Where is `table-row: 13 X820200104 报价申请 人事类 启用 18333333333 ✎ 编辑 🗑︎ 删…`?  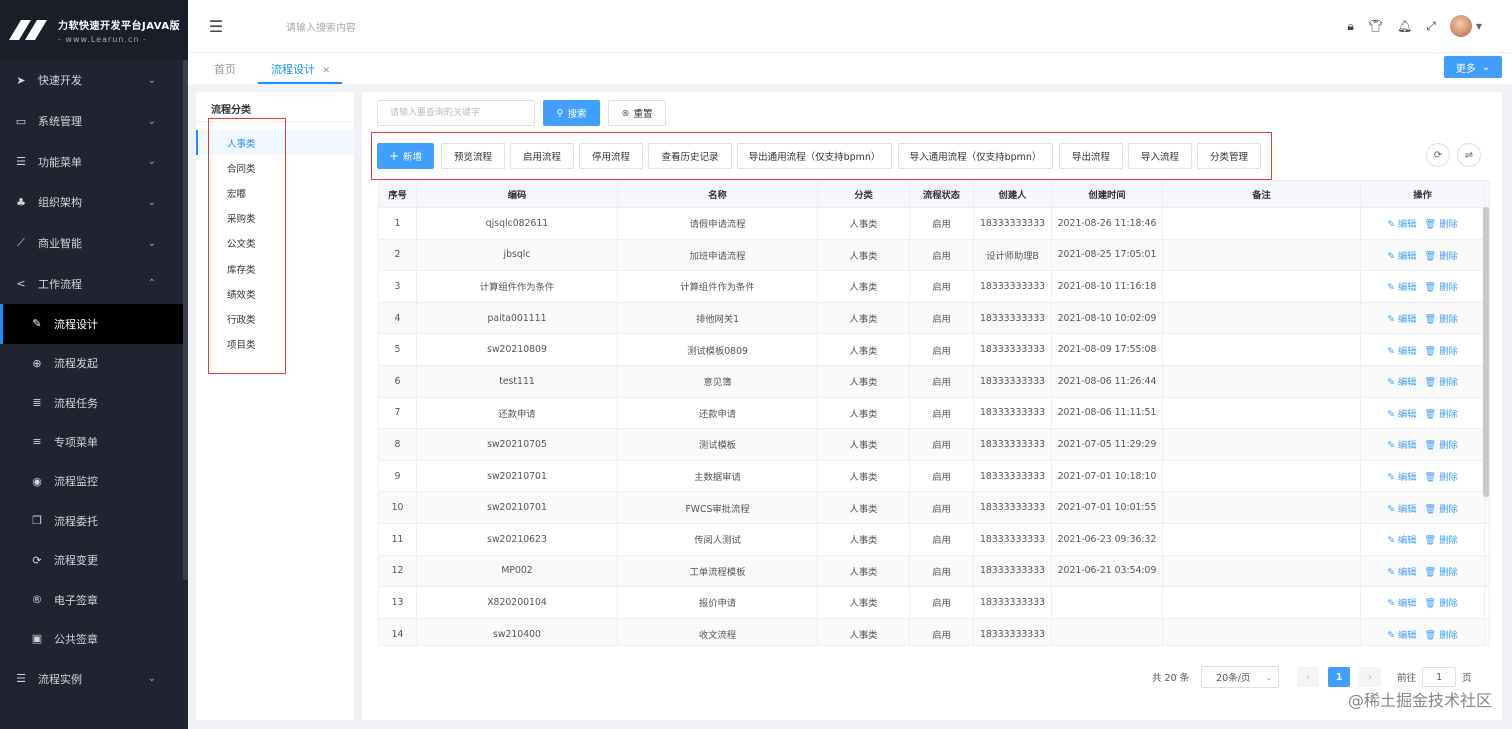 table-row: 13 X820200104 报价申请 人事类 启用 18333333333 ✎ 编辑 🗑︎ 删… is located at coordinates (934, 602).